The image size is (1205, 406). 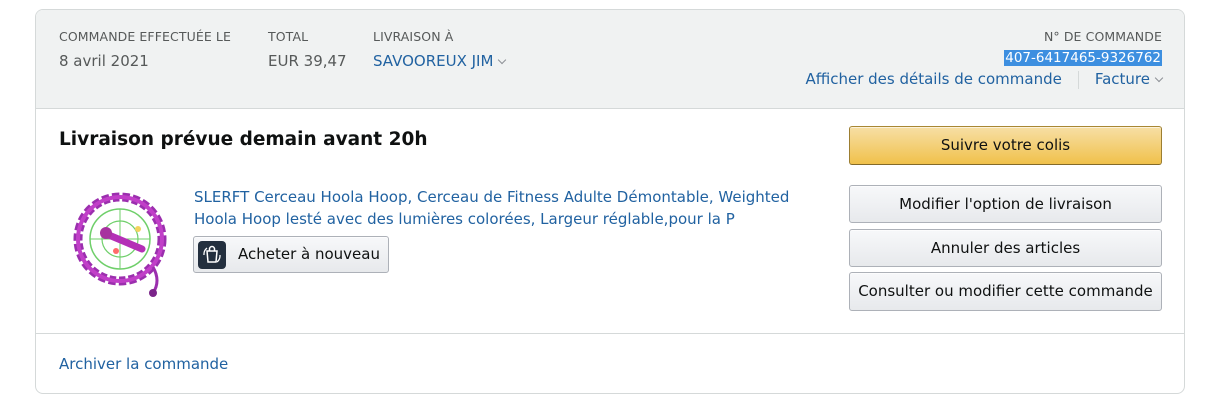 What do you see at coordinates (1102, 36) in the screenshot?
I see `order-number-label: N° DE COMMANDE` at bounding box center [1102, 36].